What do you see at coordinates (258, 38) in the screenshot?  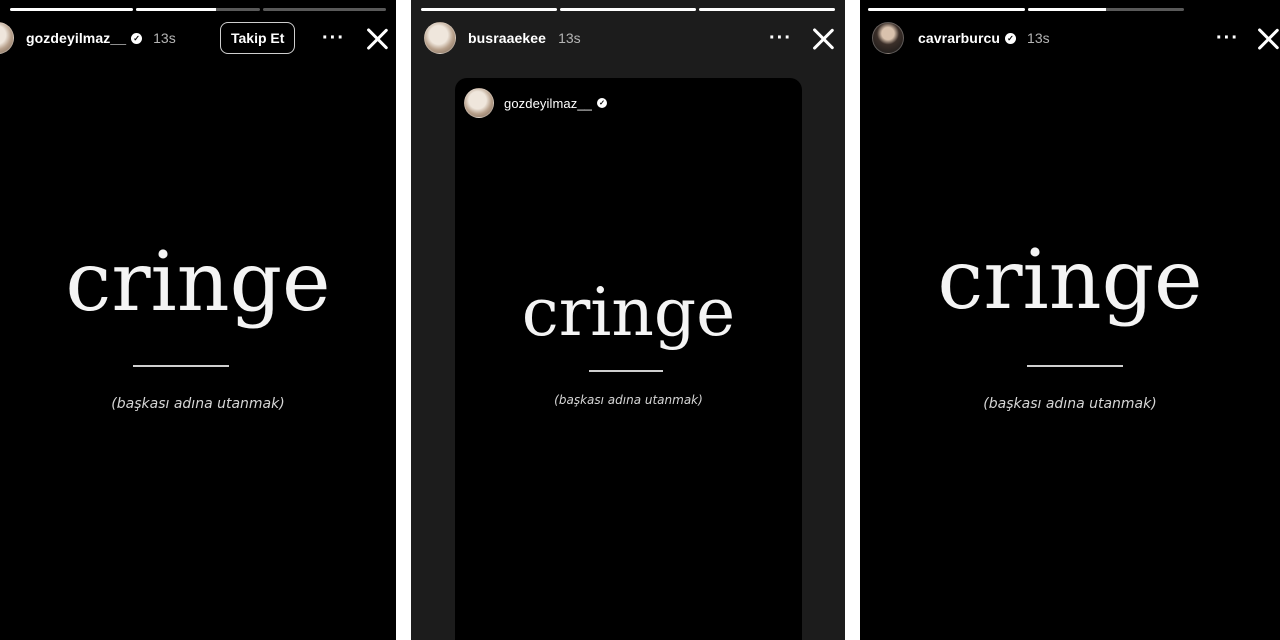 I see `follow-button: Takip Et` at bounding box center [258, 38].